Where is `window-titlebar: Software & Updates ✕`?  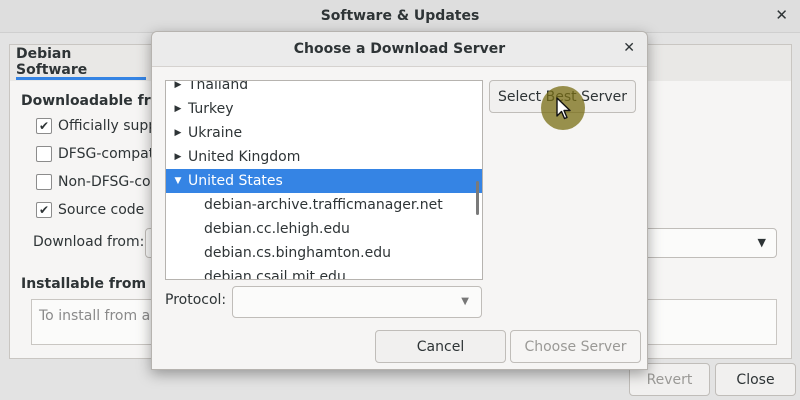
window-titlebar: Software & Updates ✕ is located at coordinates (400, 16).